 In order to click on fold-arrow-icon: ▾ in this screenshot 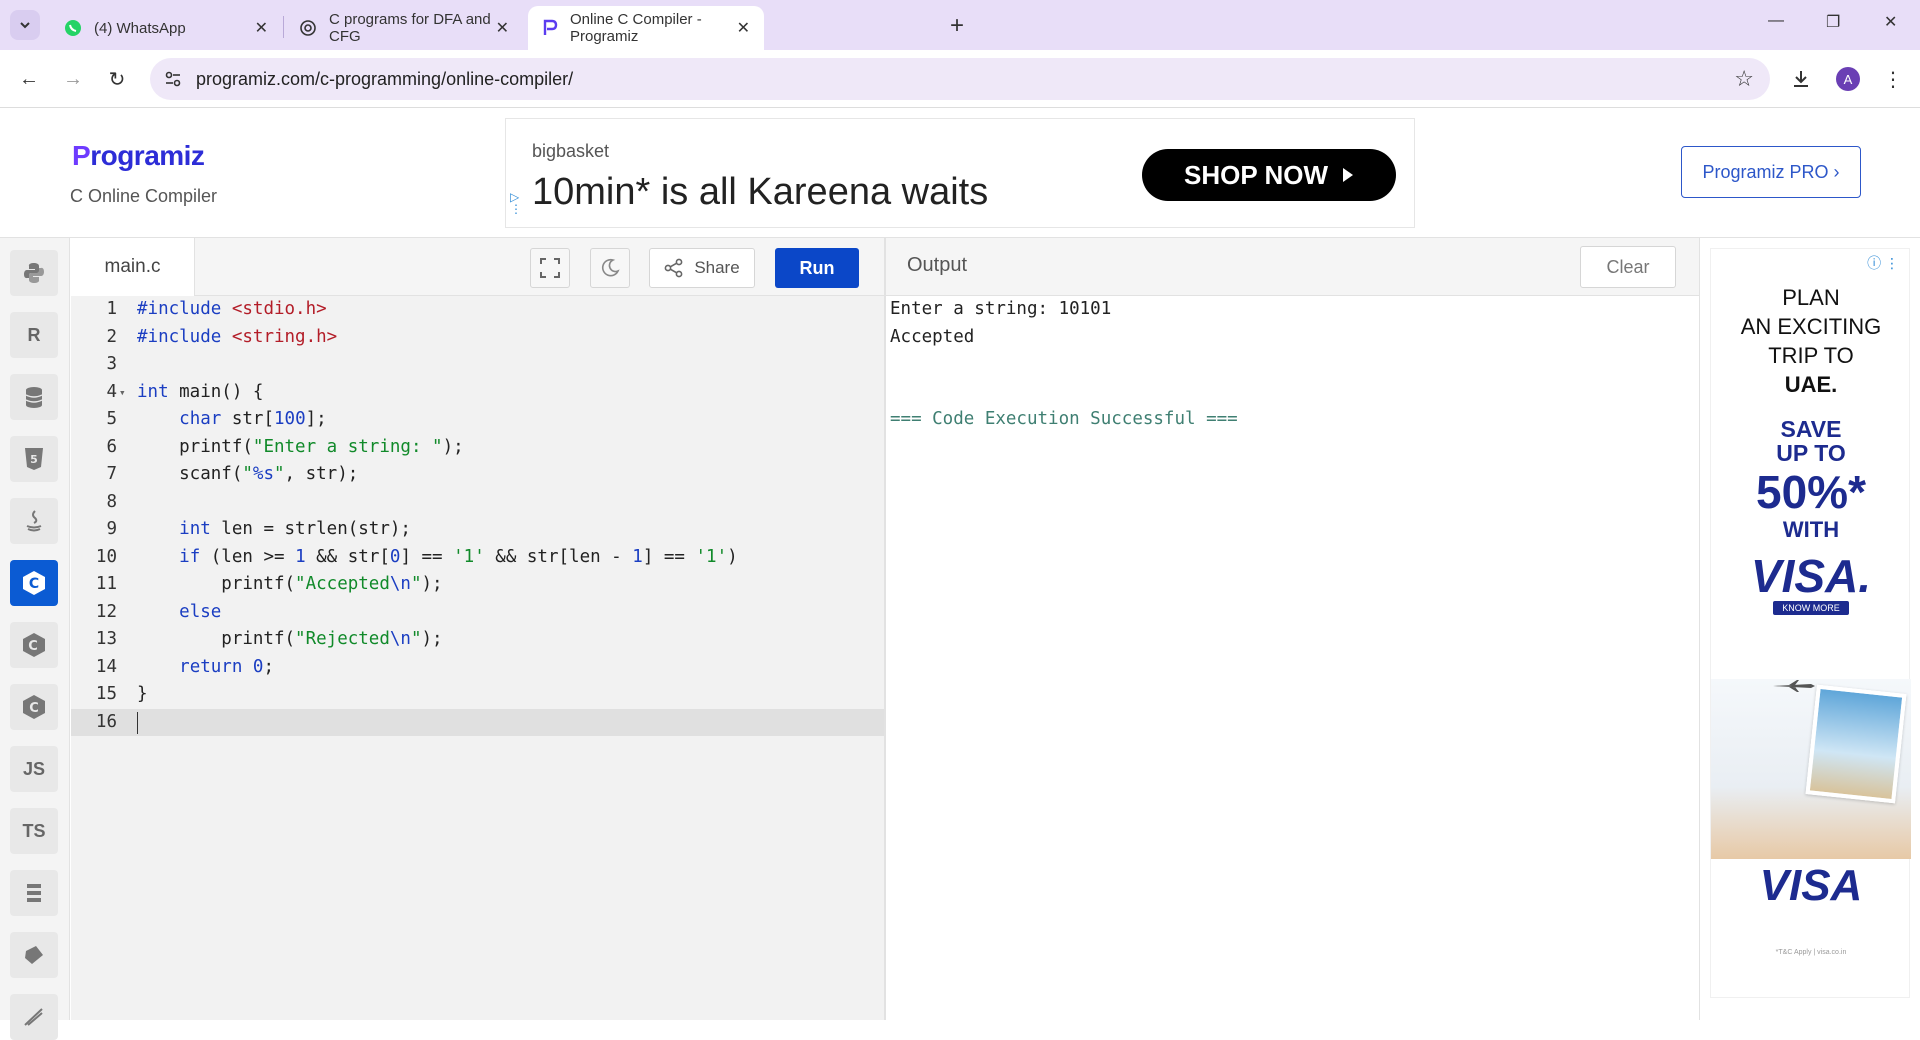, I will do `click(122, 393)`.